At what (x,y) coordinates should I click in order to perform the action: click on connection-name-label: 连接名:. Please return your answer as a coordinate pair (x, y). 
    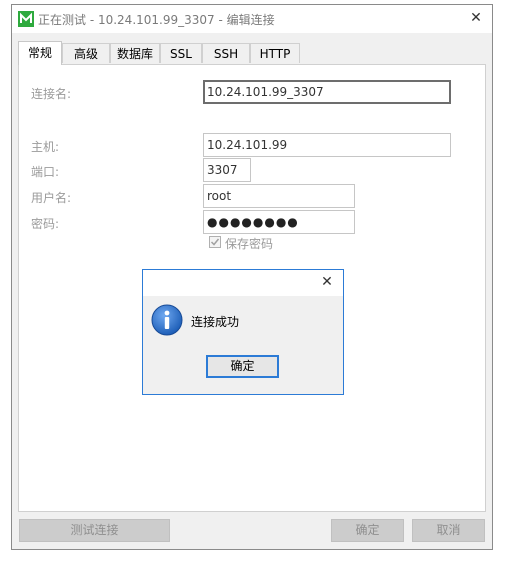
    Looking at the image, I should click on (51, 94).